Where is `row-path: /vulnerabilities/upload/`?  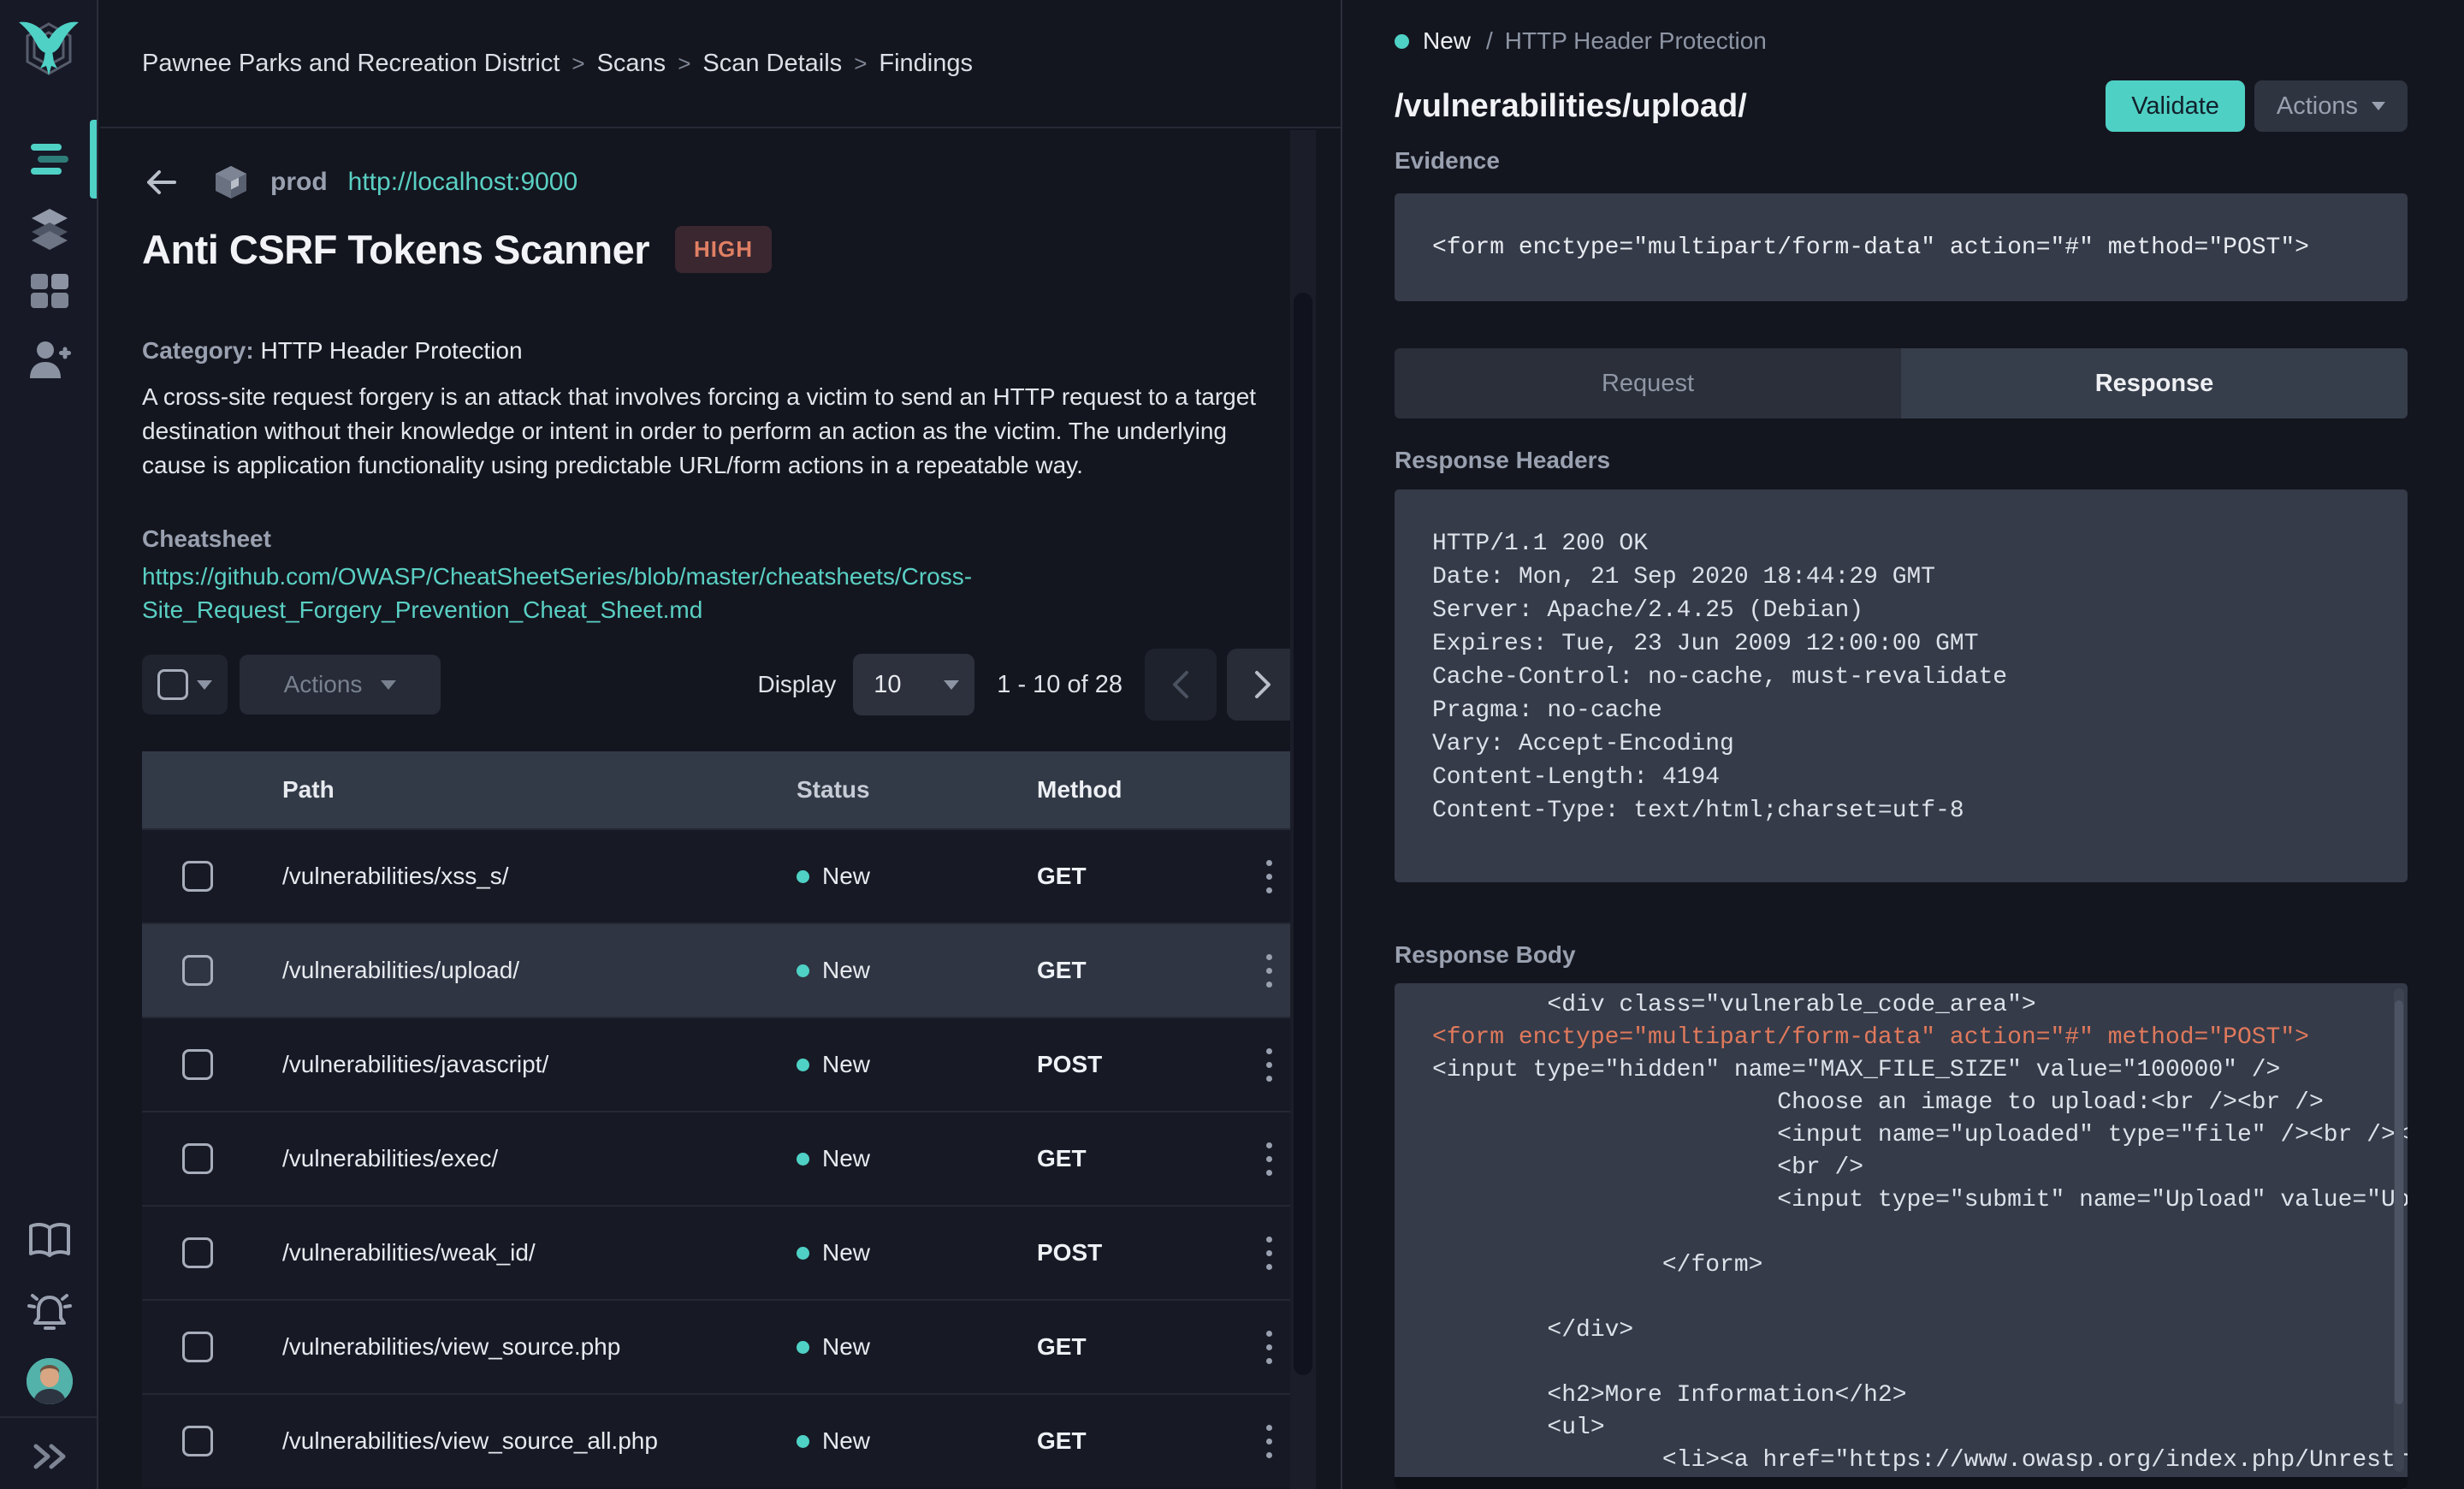
row-path: /vulnerabilities/upload/ is located at coordinates (401, 970).